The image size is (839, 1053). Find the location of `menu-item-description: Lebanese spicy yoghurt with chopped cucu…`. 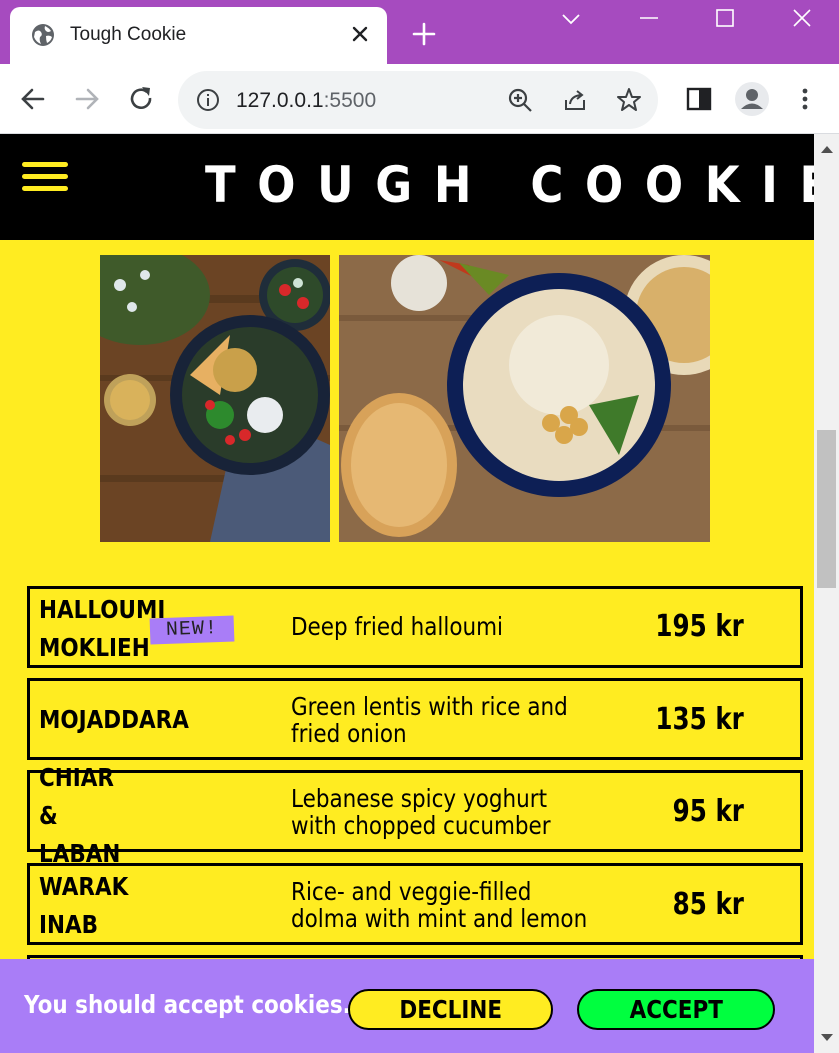

menu-item-description: Lebanese spicy yoghurt with chopped cucu… is located at coordinates (421, 812).